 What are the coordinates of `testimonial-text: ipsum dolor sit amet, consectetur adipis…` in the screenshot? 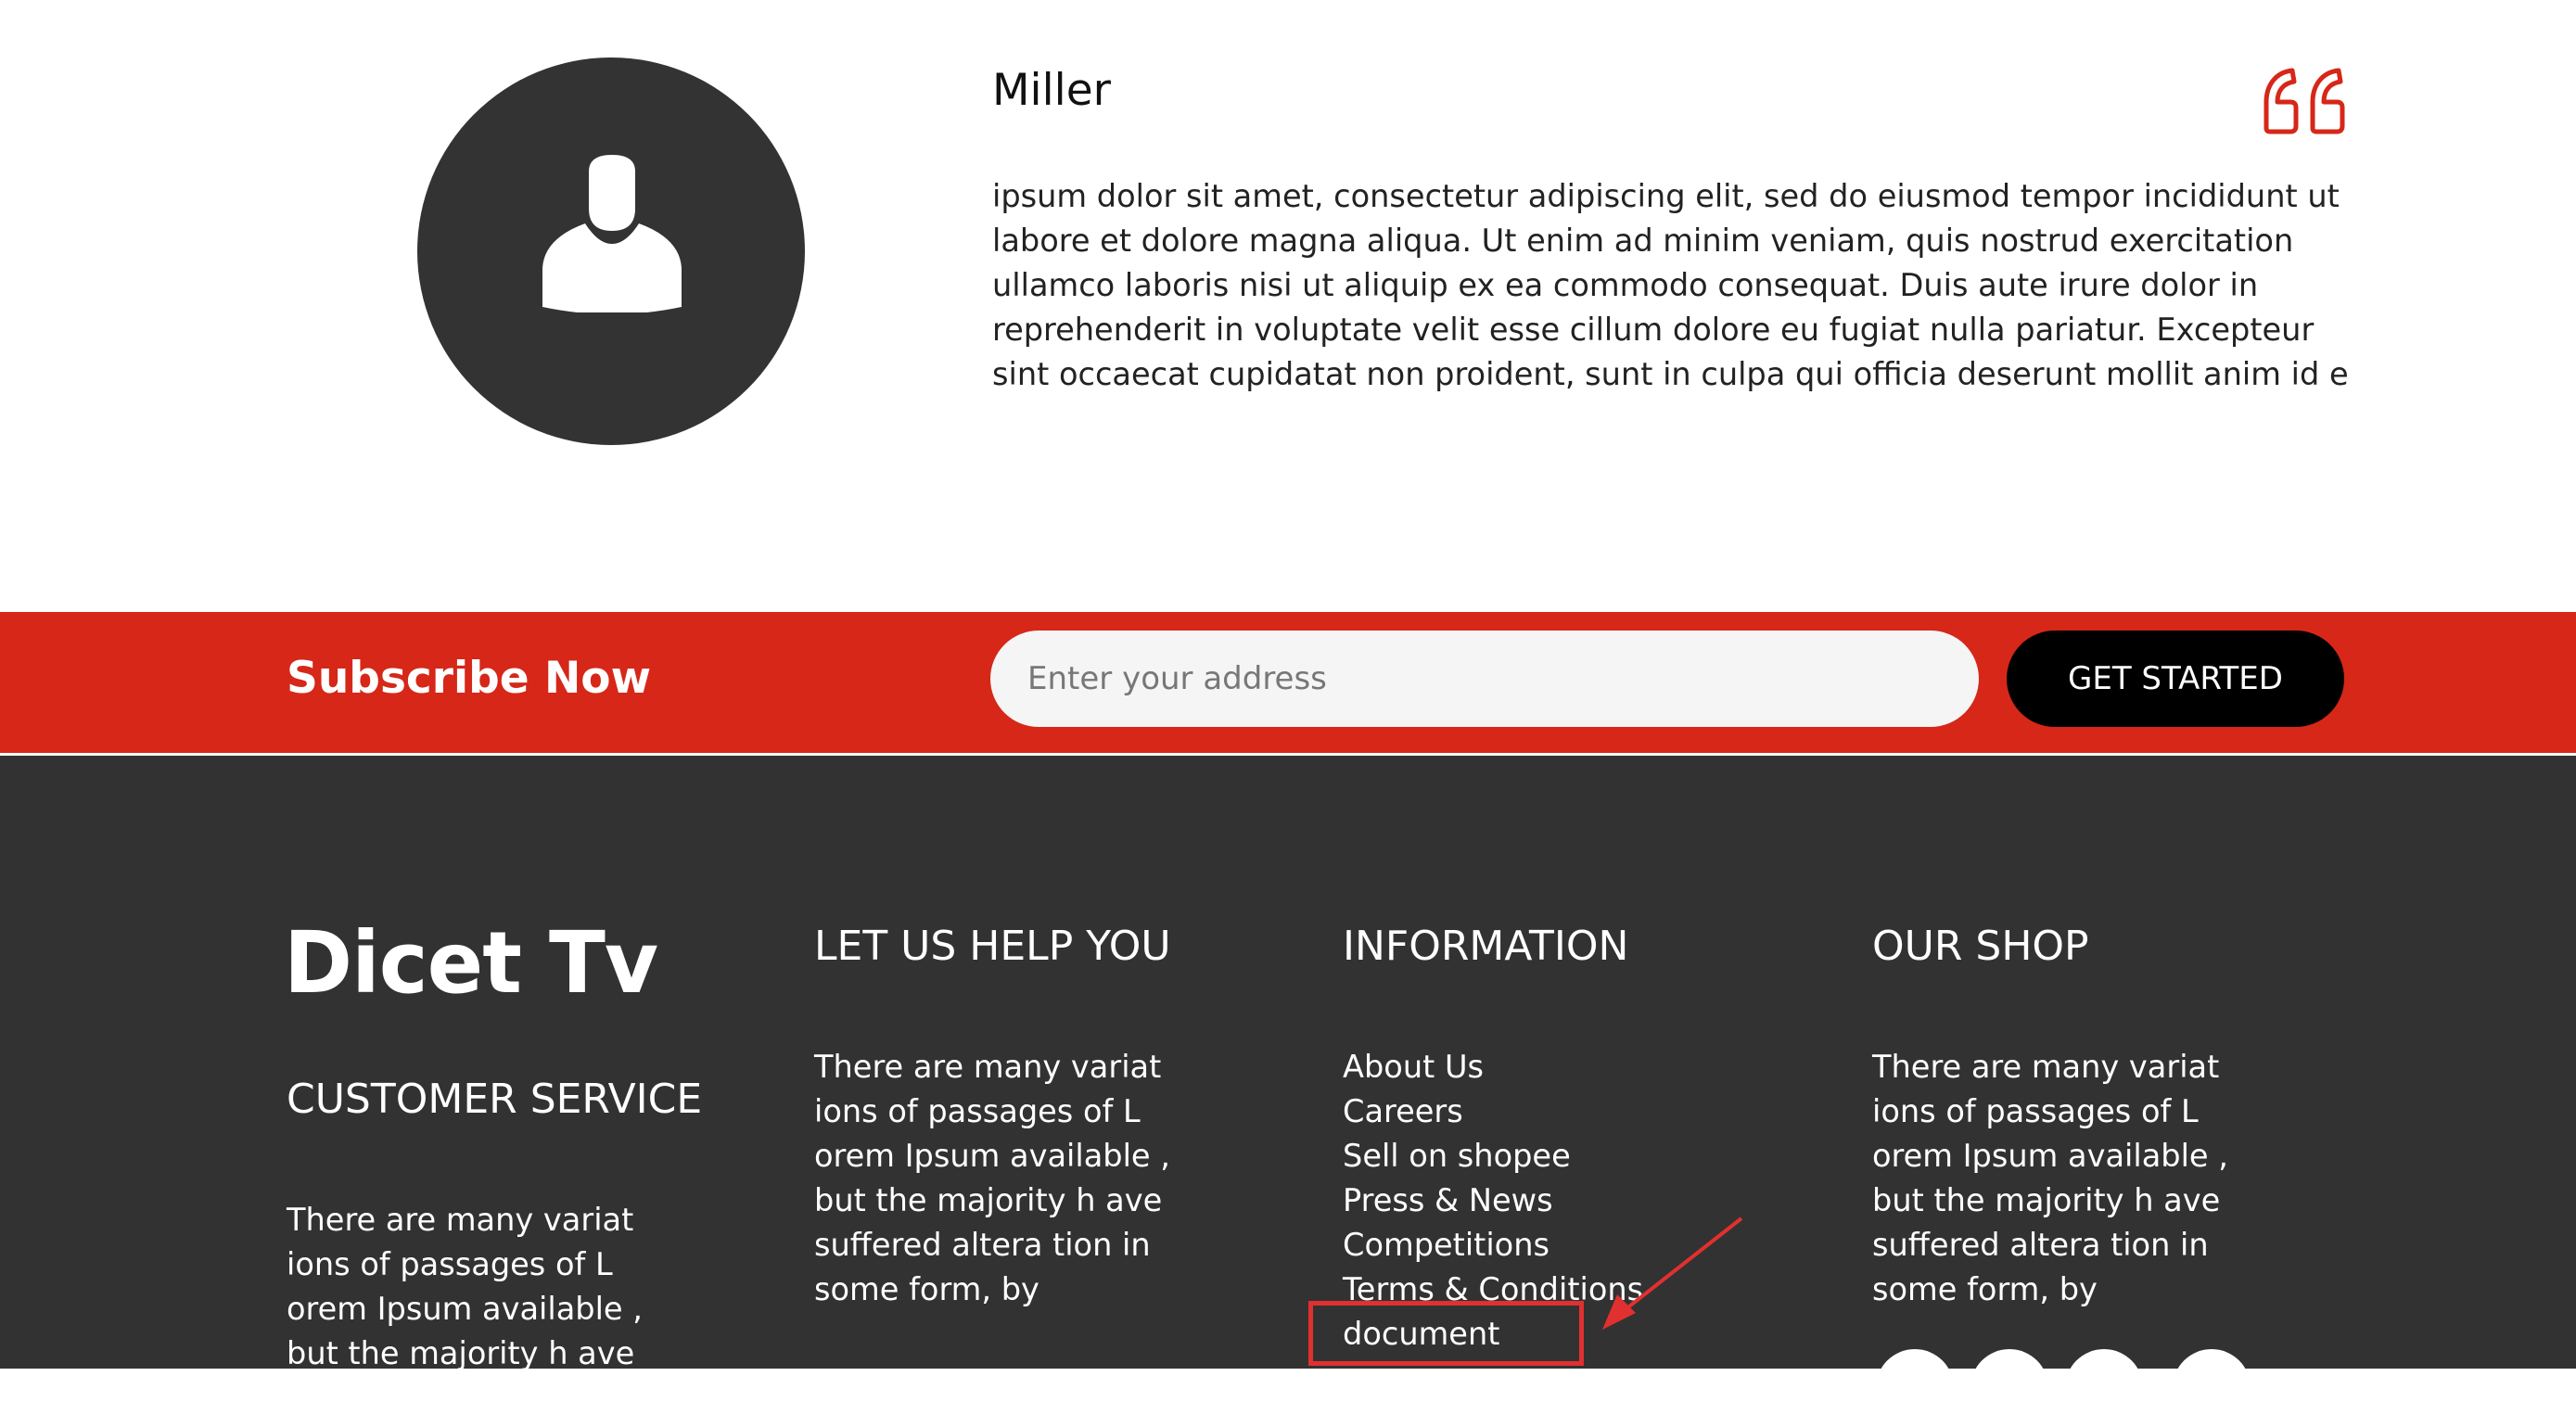 It's located at (1671, 285).